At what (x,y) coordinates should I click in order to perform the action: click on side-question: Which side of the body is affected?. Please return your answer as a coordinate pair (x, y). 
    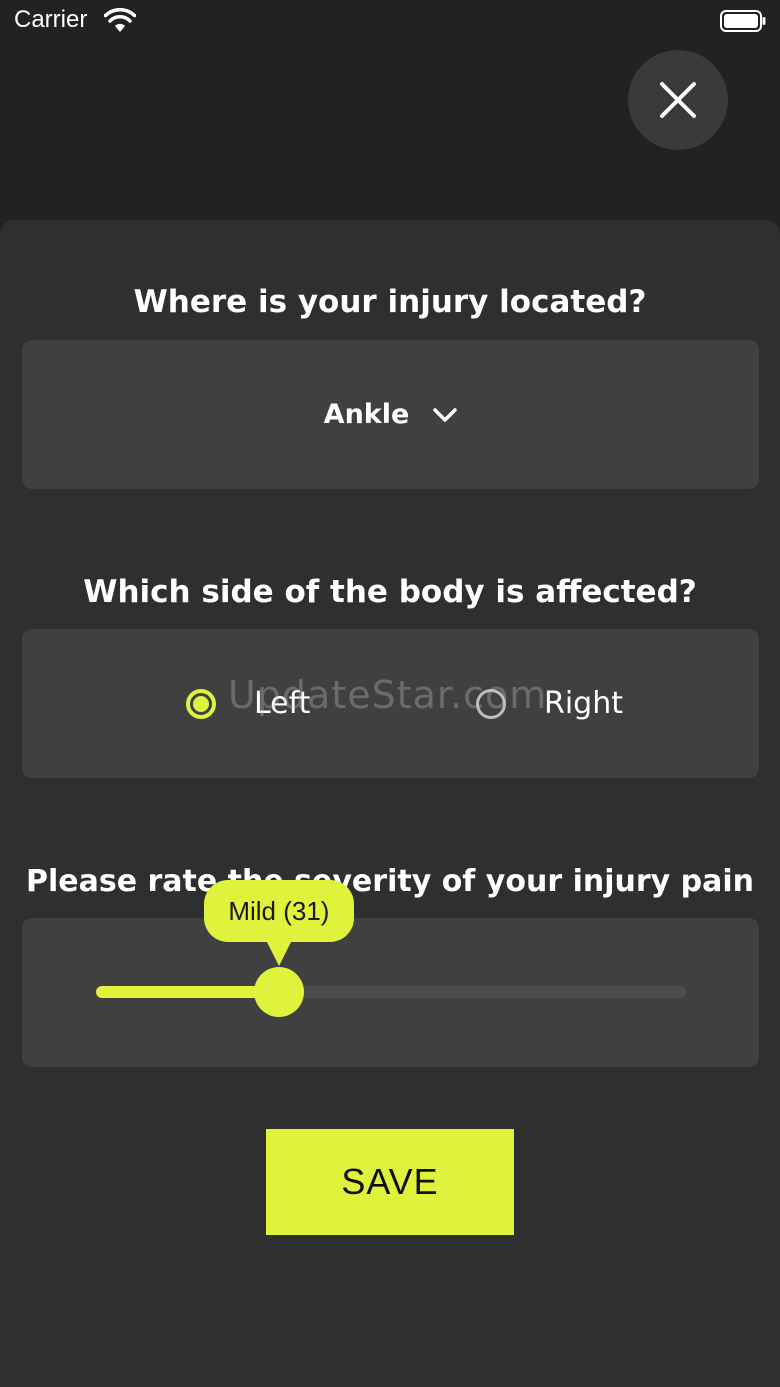
    Looking at the image, I should click on (390, 592).